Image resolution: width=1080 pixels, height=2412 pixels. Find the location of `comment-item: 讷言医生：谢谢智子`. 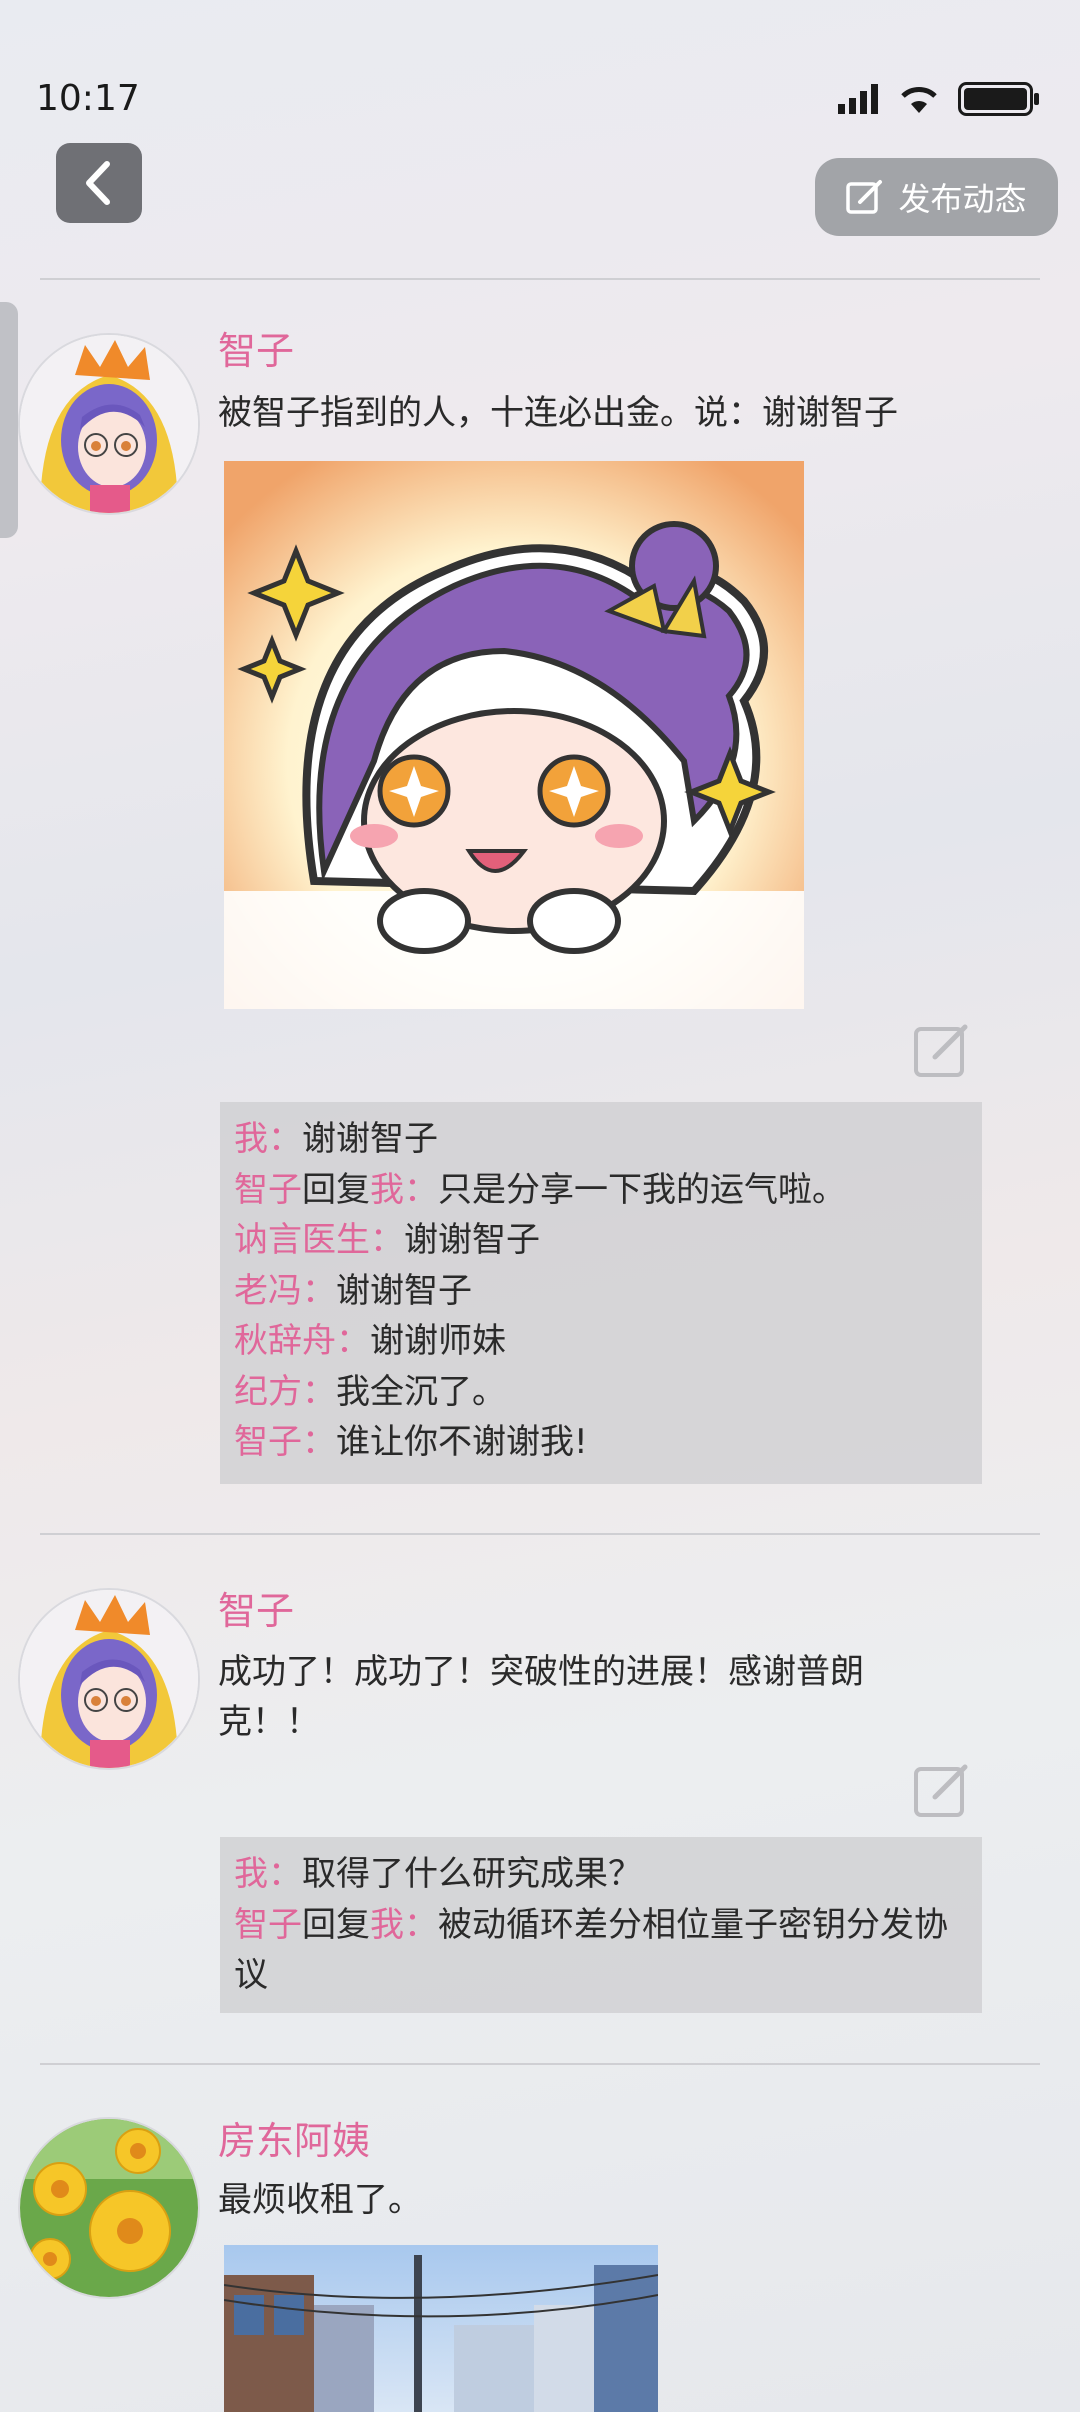

comment-item: 讷言医生：谢谢智子 is located at coordinates (601, 1240).